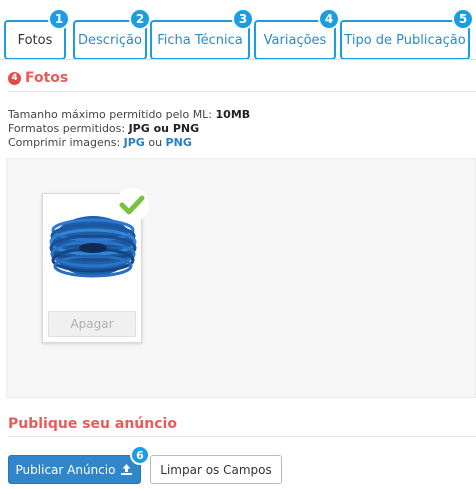 The image size is (476, 489). What do you see at coordinates (110, 40) in the screenshot?
I see `tab-descricao-label: Descrição` at bounding box center [110, 40].